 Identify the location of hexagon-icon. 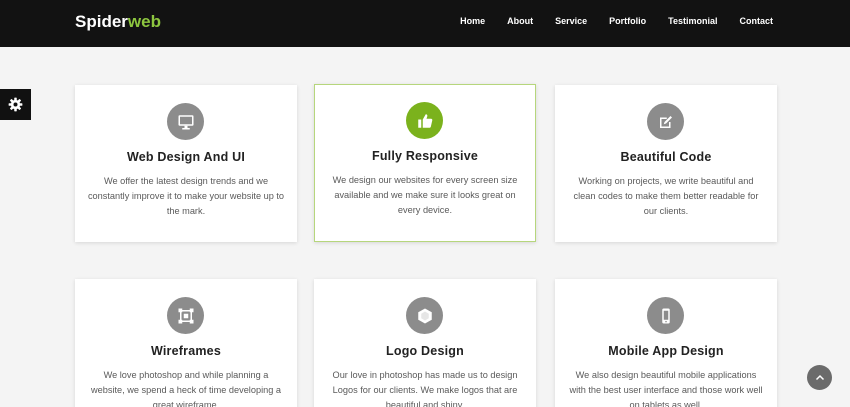
(424, 315).